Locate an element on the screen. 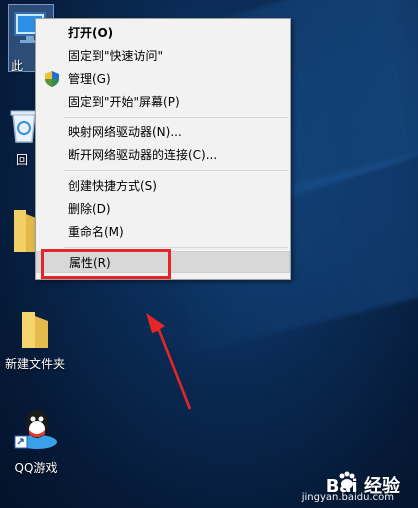 This screenshot has height=508, width=418. menu-item-label: 删除(D) is located at coordinates (89, 209).